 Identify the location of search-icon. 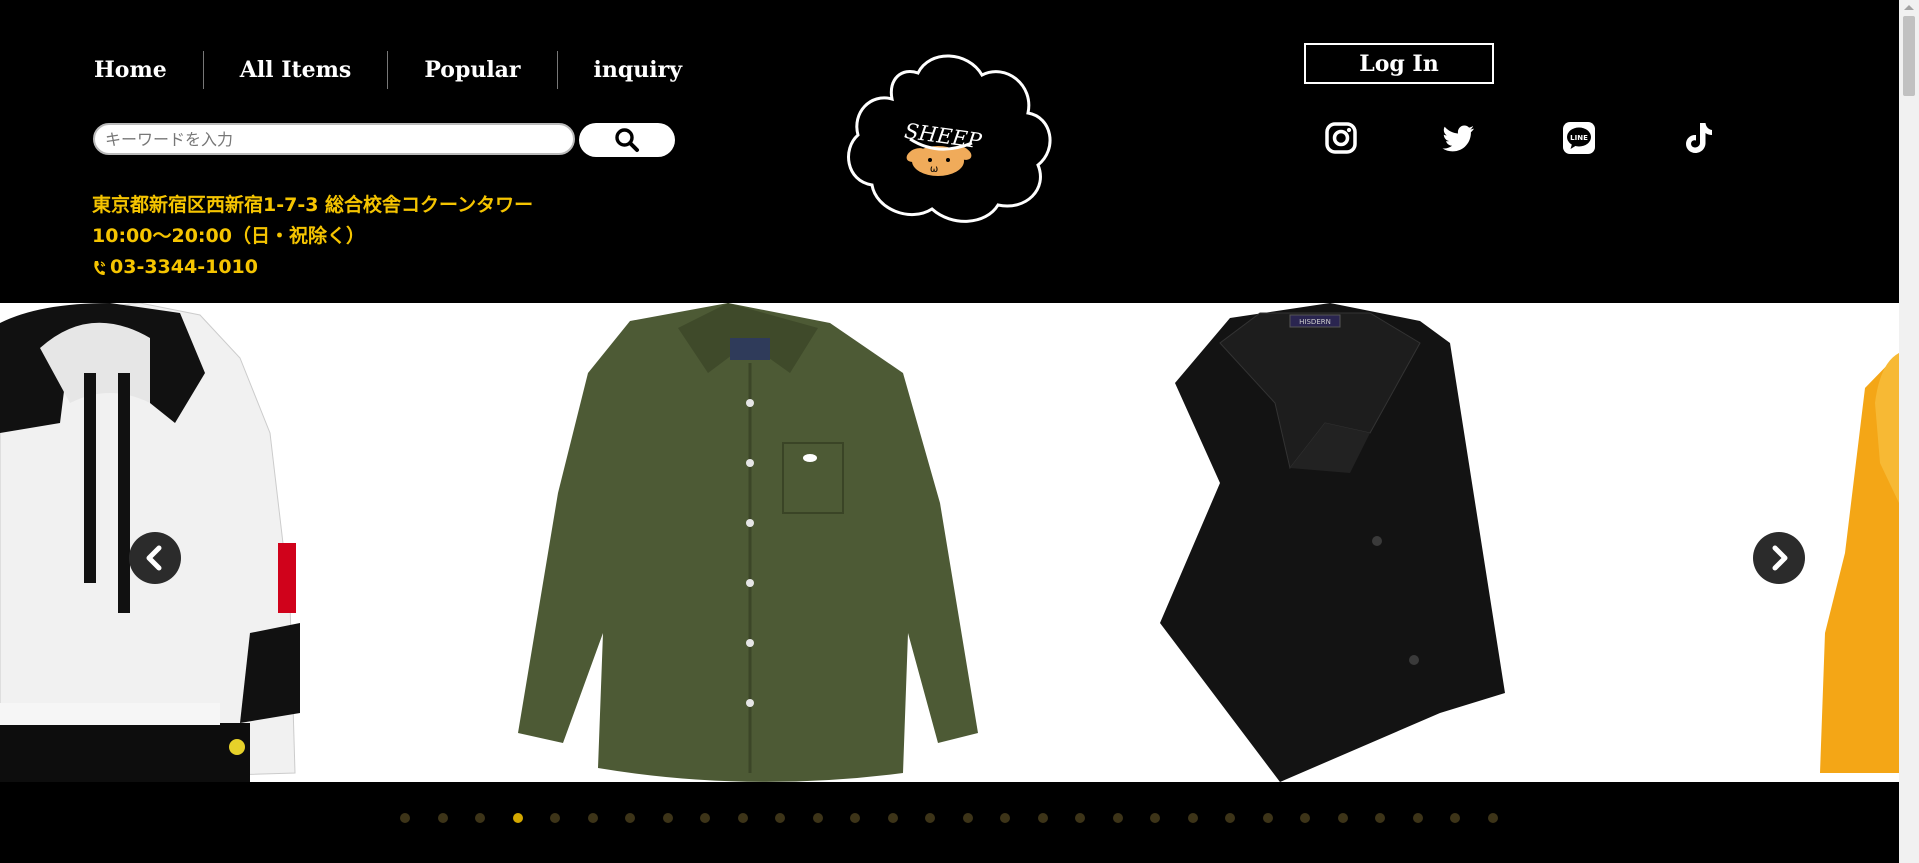
(627, 140).